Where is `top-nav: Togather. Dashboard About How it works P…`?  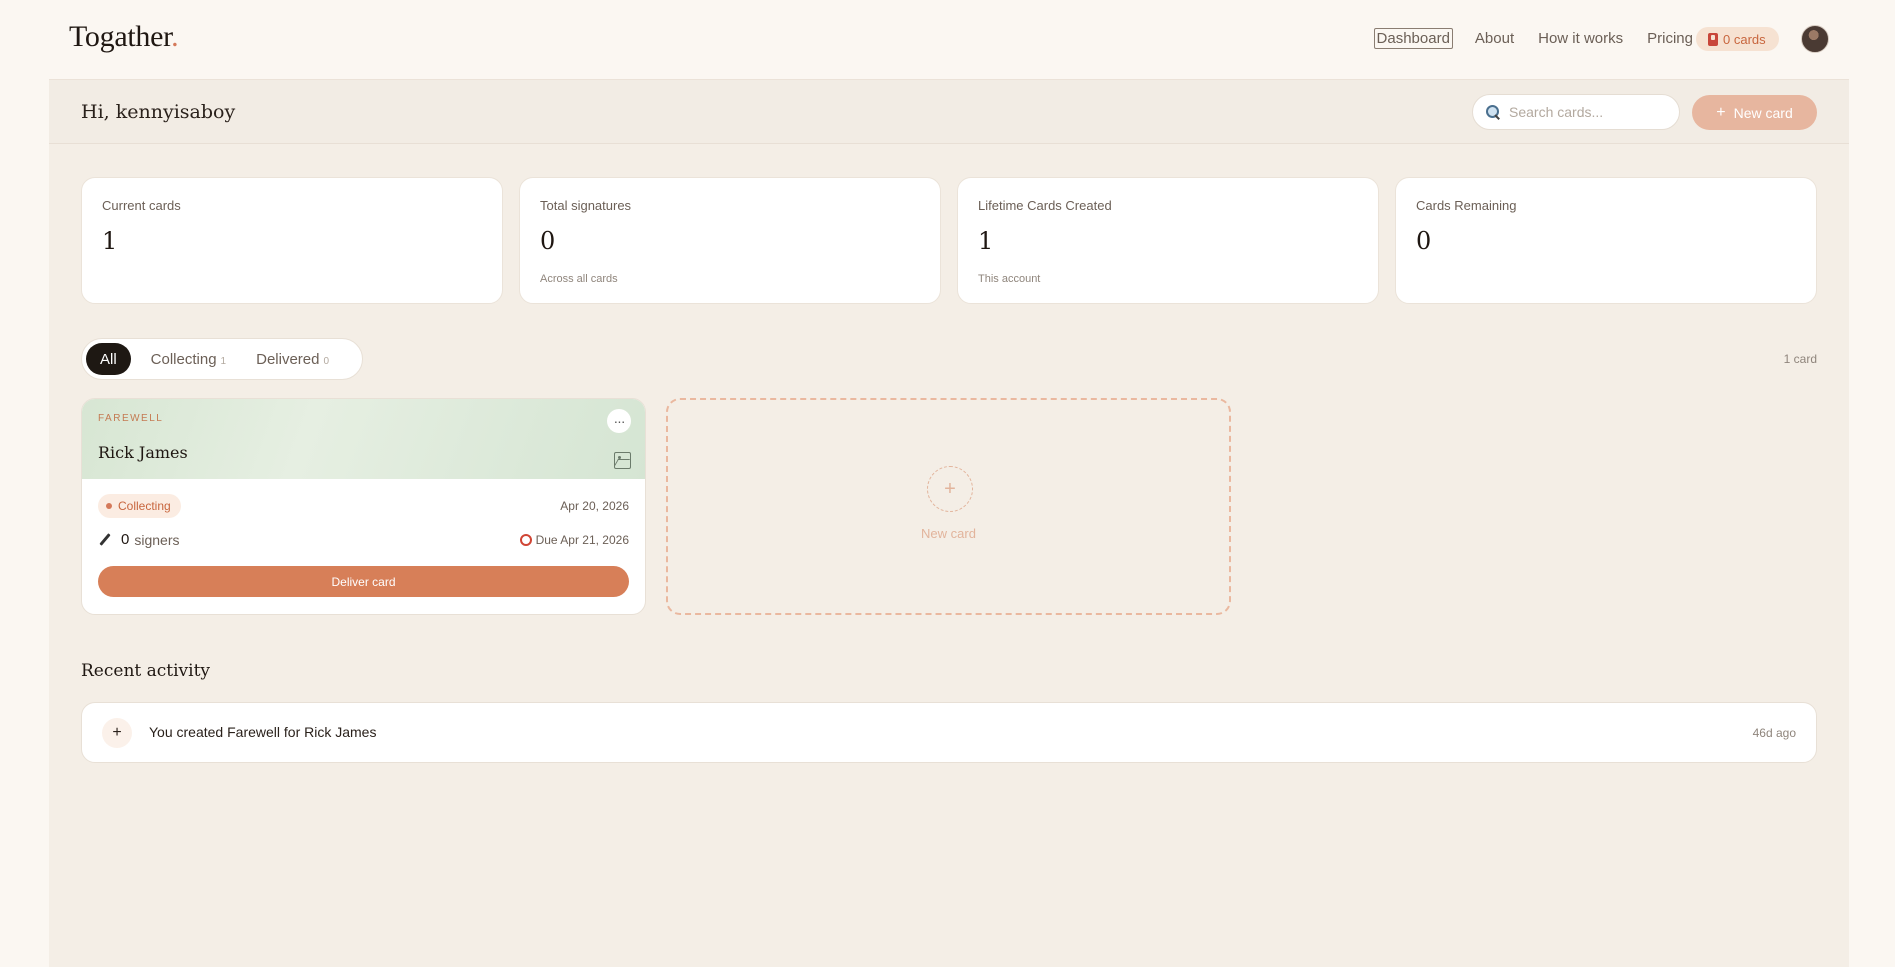
top-nav: Togather. Dashboard About How it works P… is located at coordinates (947, 39).